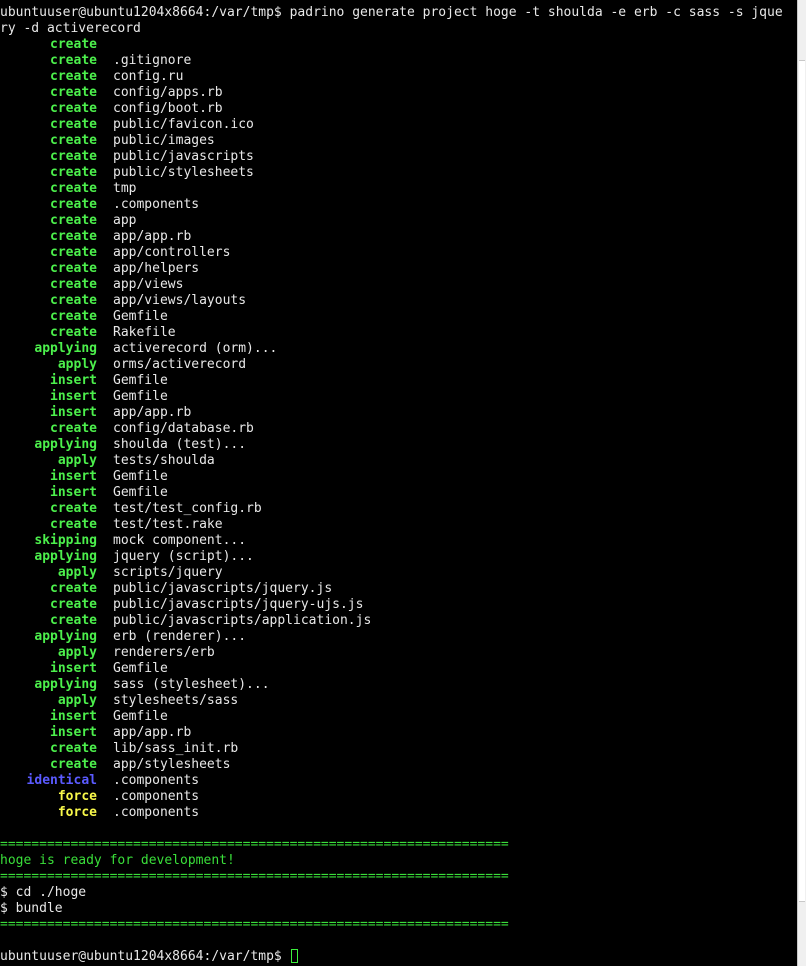 The image size is (806, 966). What do you see at coordinates (70, 28) in the screenshot?
I see `command-line-2: ry -d activerecord` at bounding box center [70, 28].